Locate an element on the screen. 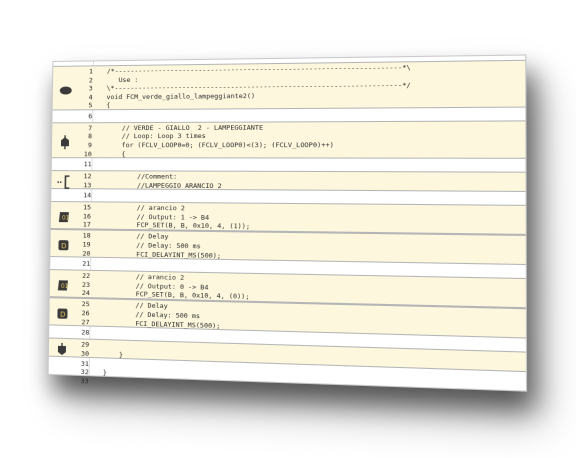  line-number: 7 is located at coordinates (90, 128).